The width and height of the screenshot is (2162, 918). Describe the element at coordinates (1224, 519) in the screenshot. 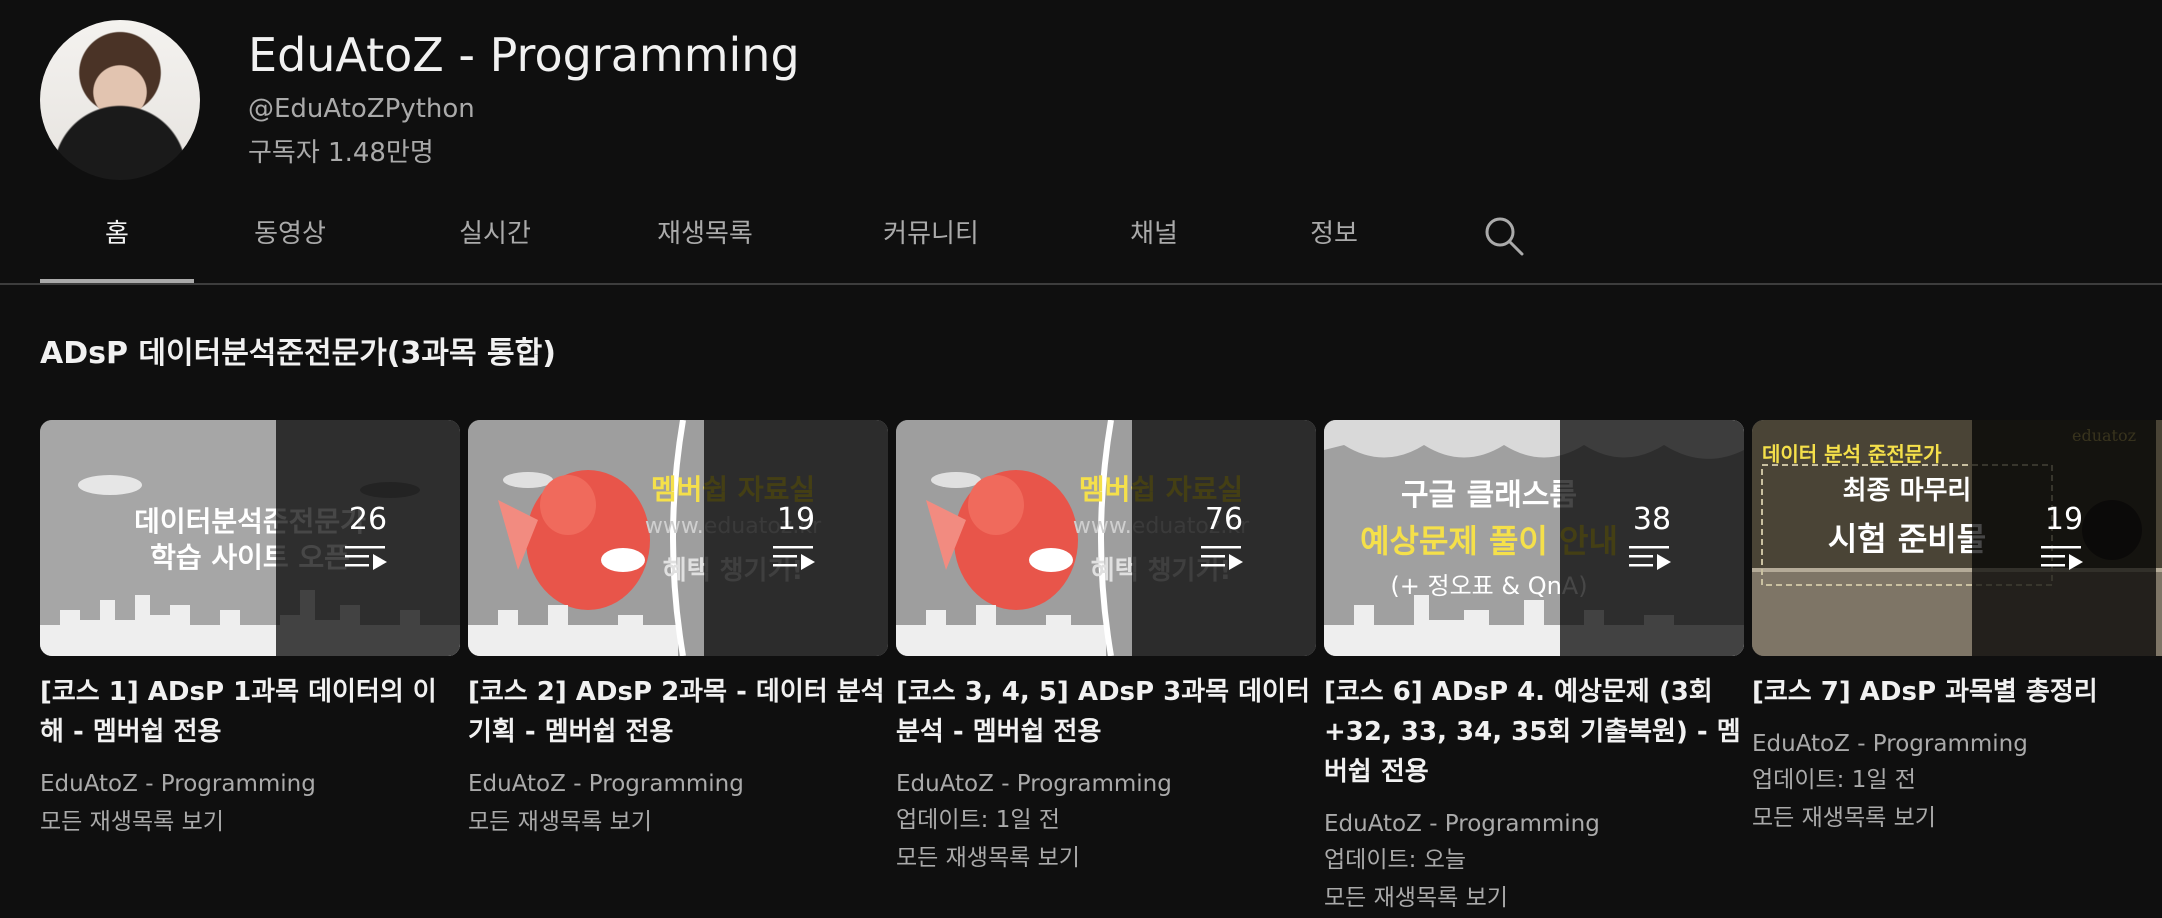

I see `video-count: 76` at that location.